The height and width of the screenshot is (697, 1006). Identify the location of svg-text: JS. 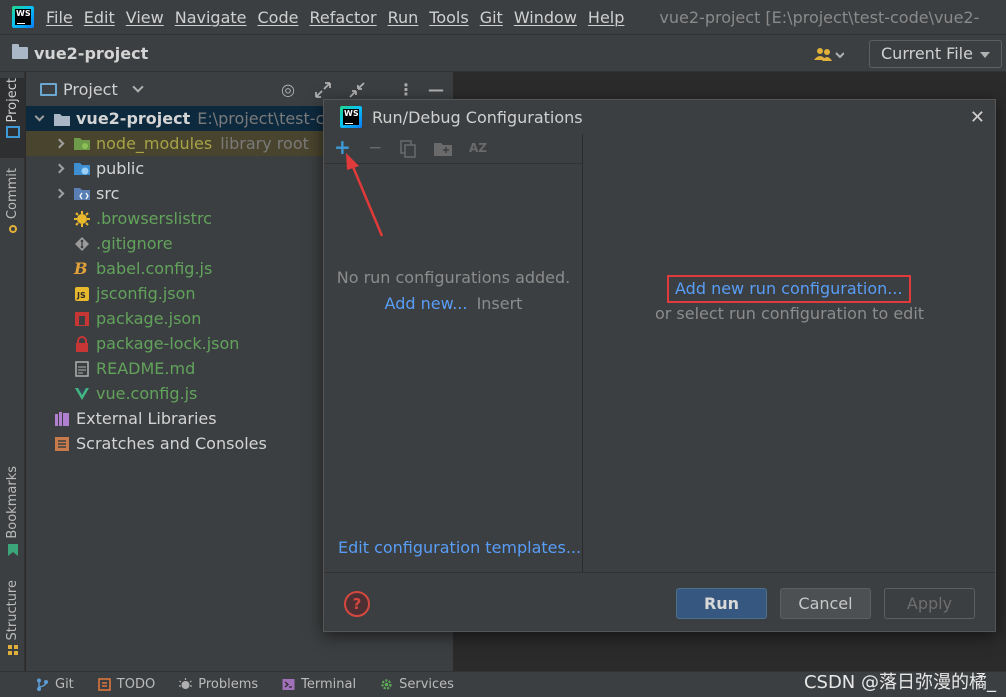
(81, 295).